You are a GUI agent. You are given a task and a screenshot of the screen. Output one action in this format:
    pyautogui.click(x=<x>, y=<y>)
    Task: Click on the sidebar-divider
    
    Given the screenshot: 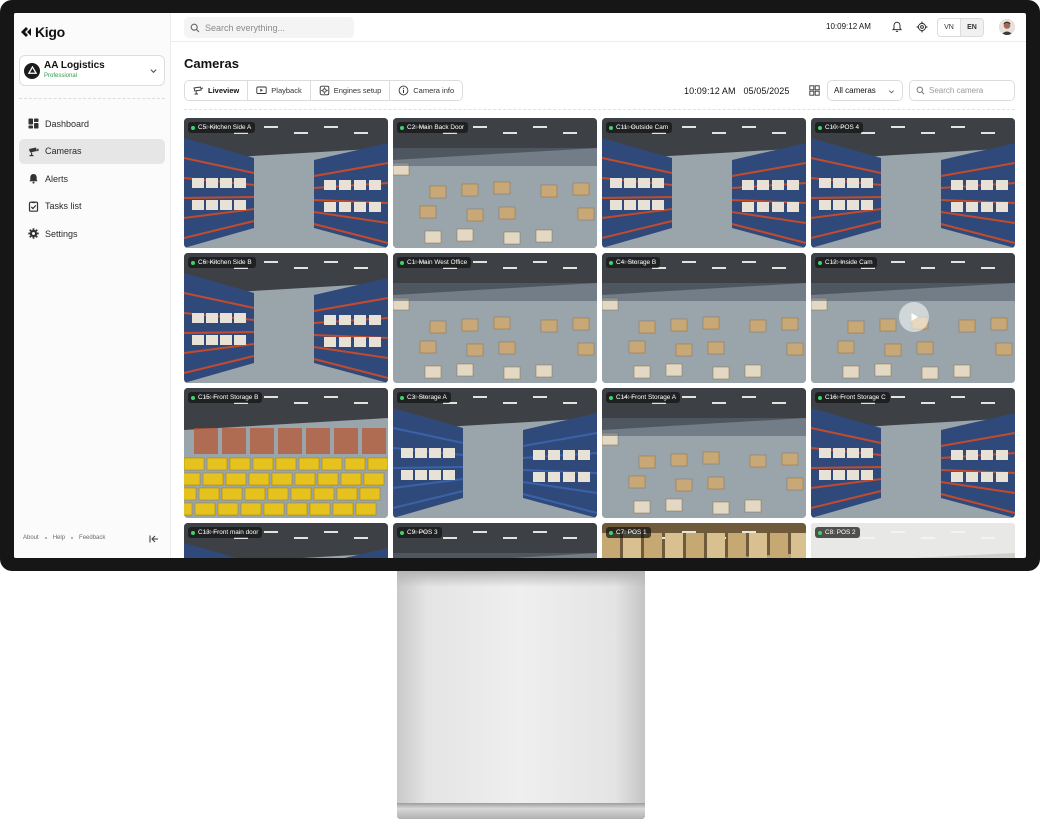 What is the action you would take?
    pyautogui.click(x=92, y=98)
    